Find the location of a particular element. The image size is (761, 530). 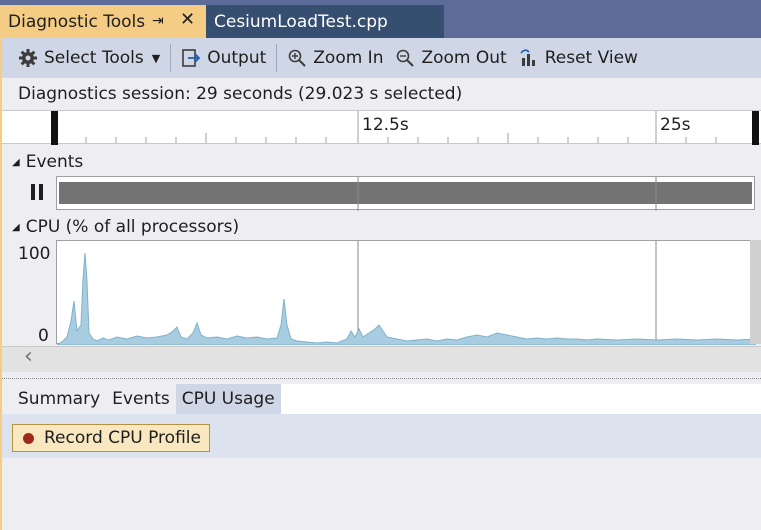

ruler-label-12-5s: 12.5s is located at coordinates (385, 125).